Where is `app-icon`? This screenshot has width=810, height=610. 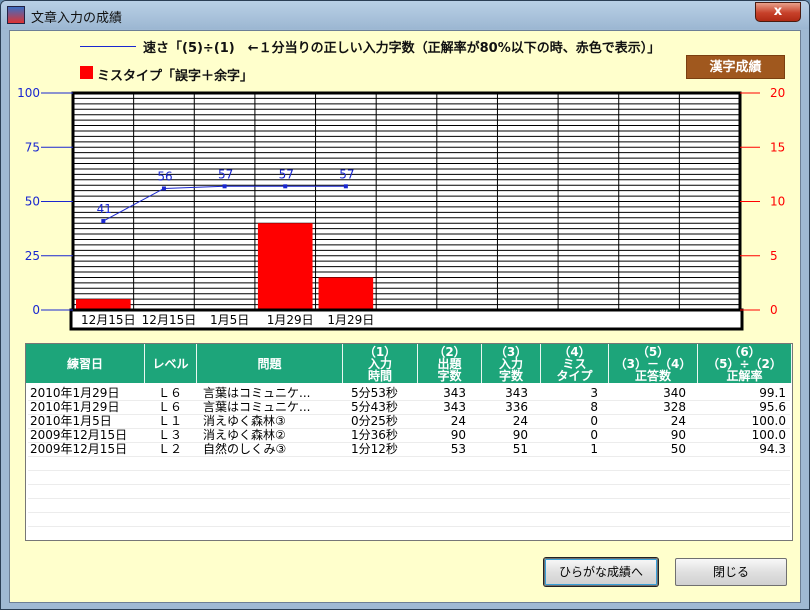
app-icon is located at coordinates (16, 15).